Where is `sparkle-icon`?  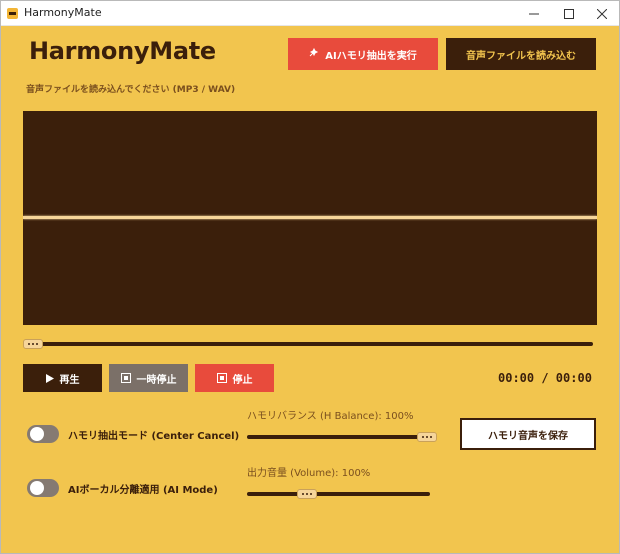 sparkle-icon is located at coordinates (314, 54).